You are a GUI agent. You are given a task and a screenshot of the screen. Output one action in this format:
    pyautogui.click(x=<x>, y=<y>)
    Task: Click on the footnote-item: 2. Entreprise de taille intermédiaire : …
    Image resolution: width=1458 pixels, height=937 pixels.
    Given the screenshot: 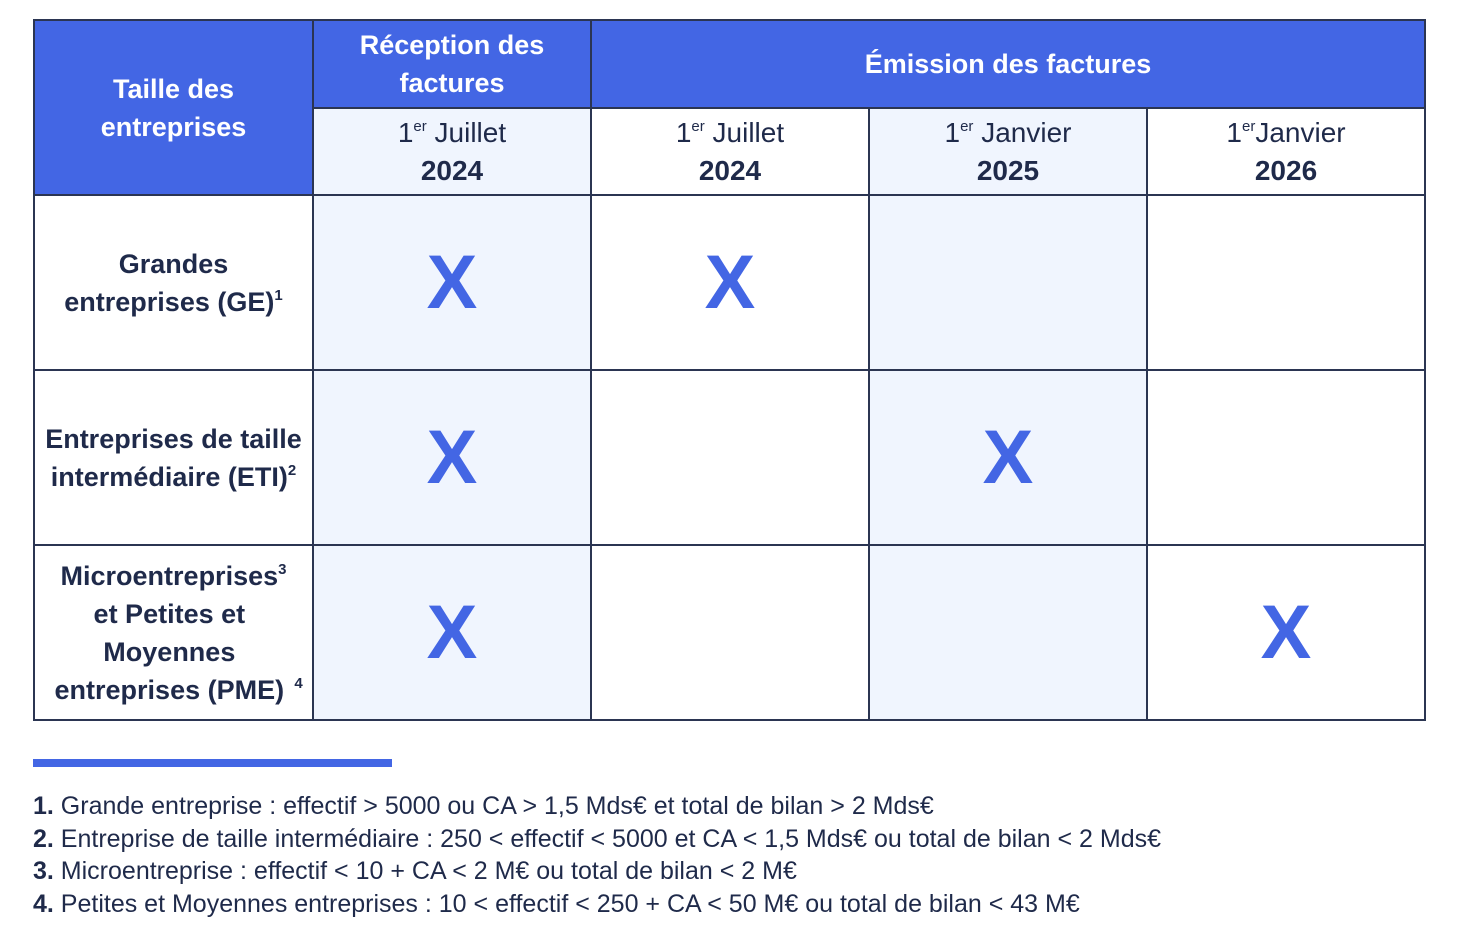 What is the action you would take?
    pyautogui.click(x=597, y=839)
    